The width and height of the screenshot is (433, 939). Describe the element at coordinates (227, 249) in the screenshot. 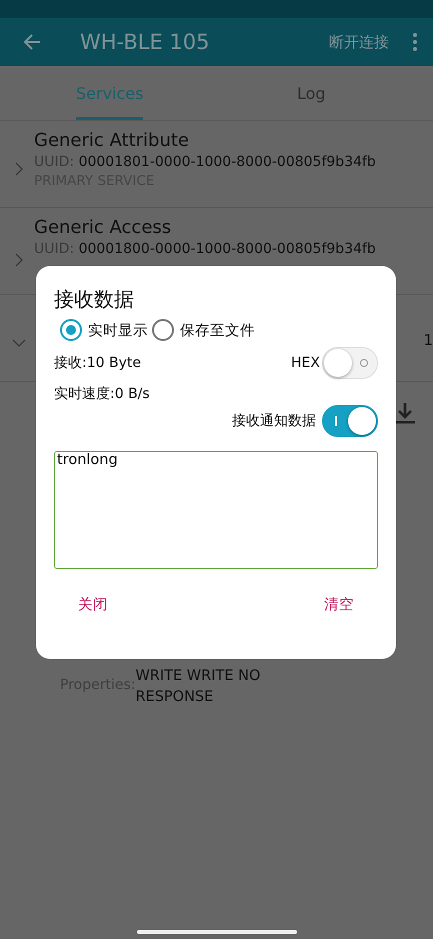

I see `uuid-value: 00001800-0000-1000-8000-00805f9b34fb` at that location.